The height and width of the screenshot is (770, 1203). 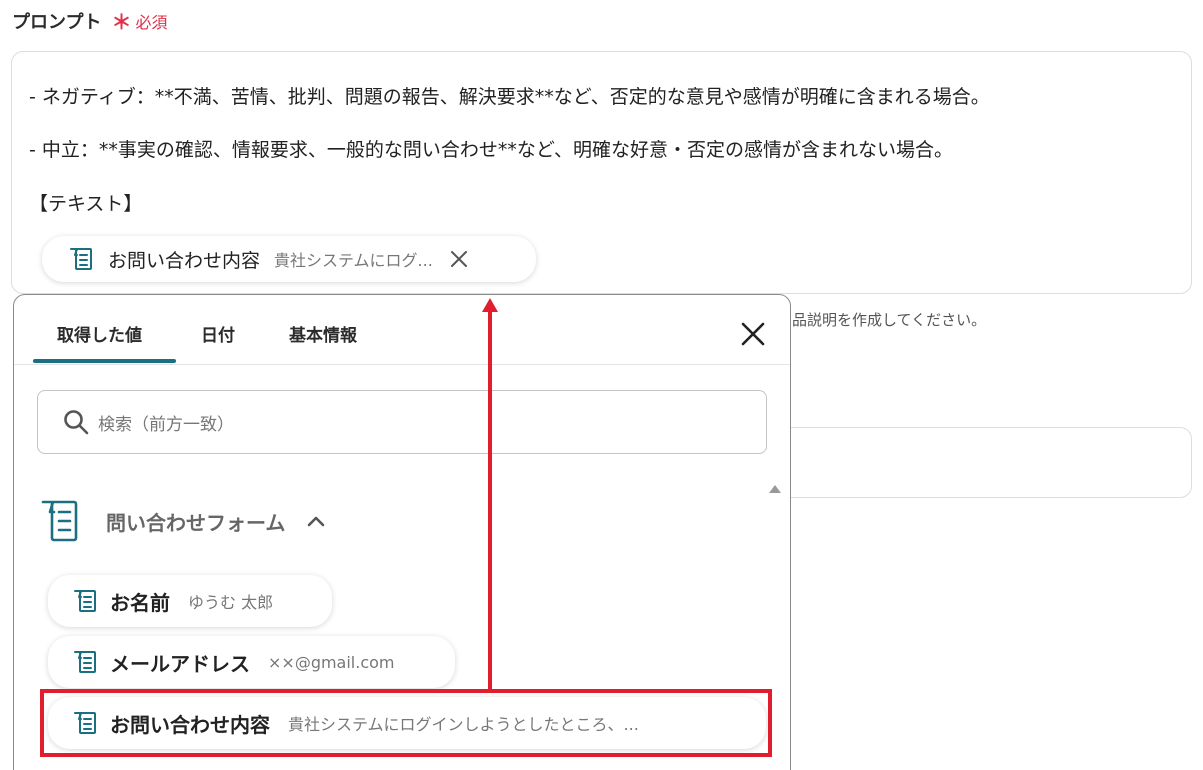 What do you see at coordinates (323, 333) in the screenshot?
I see `tab-basic-info: 基本情報` at bounding box center [323, 333].